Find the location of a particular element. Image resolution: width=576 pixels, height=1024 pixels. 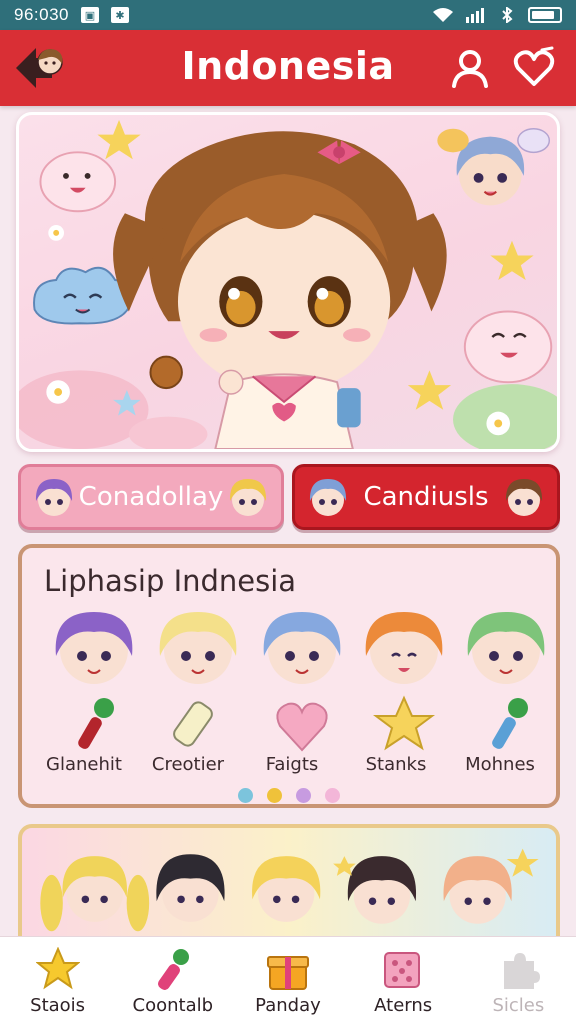

app-header: Indonesia is located at coordinates (288, 68).